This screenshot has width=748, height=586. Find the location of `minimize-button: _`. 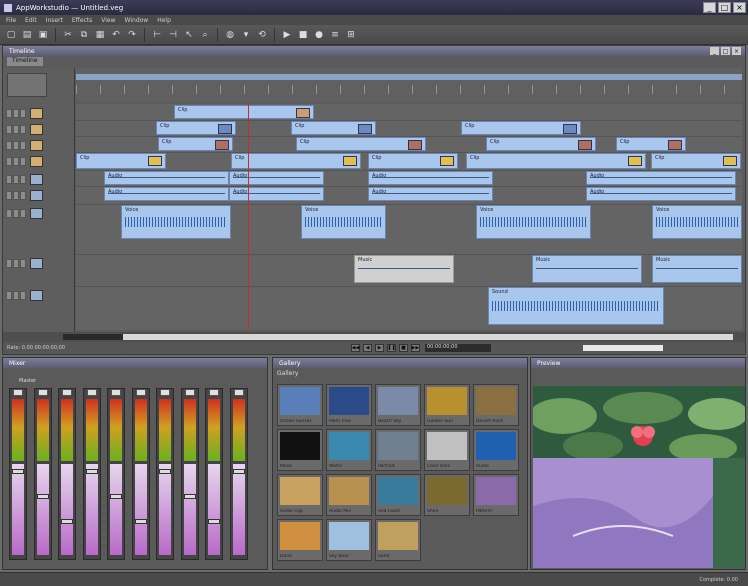

minimize-button: _ is located at coordinates (709, 7).